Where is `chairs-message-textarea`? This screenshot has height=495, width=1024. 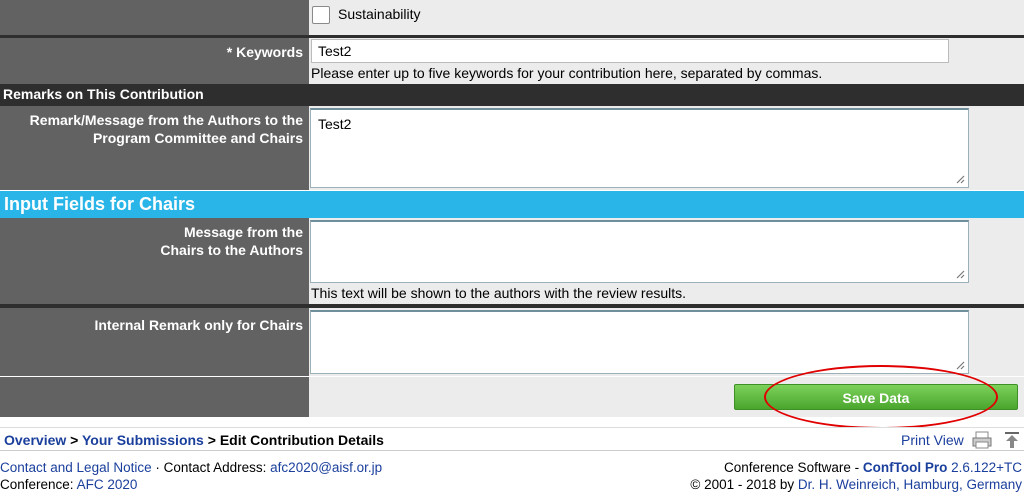
chairs-message-textarea is located at coordinates (639, 251).